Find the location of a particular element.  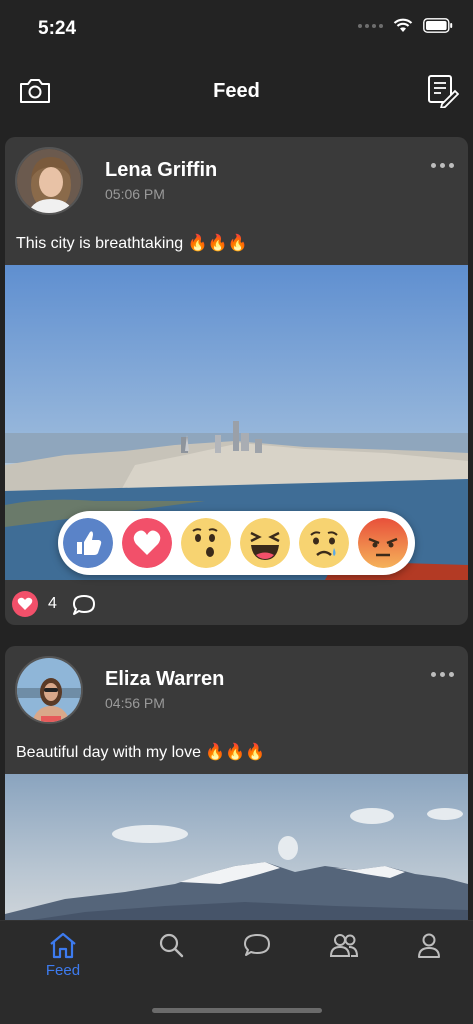

home-indicator is located at coordinates (237, 1010).